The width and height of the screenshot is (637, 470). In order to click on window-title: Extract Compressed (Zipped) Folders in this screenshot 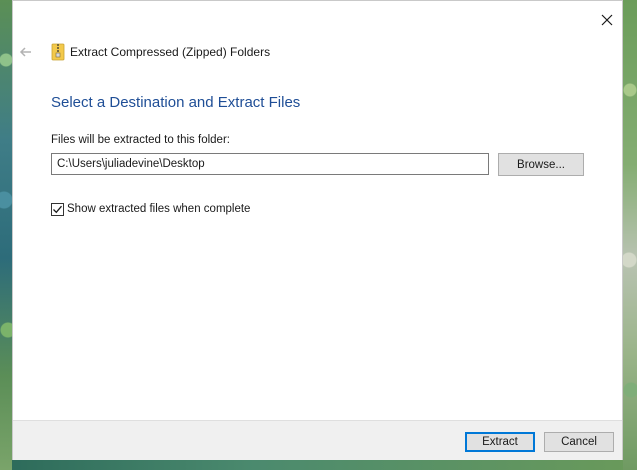, I will do `click(170, 52)`.